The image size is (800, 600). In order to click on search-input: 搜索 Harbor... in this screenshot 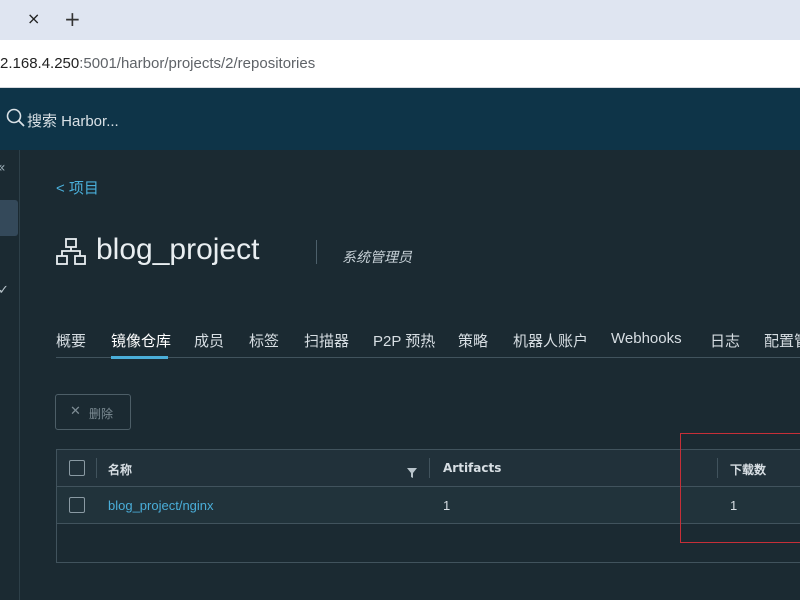, I will do `click(73, 120)`.